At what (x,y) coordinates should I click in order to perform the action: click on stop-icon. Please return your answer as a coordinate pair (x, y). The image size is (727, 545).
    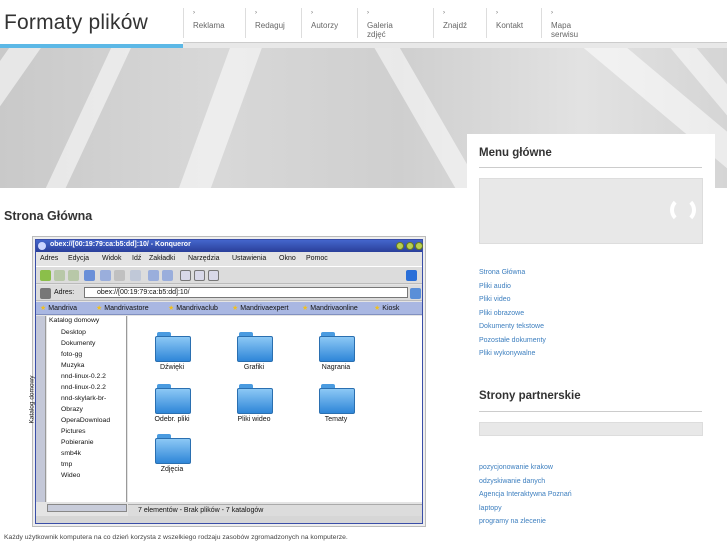
    Looking at the image, I should click on (119, 275).